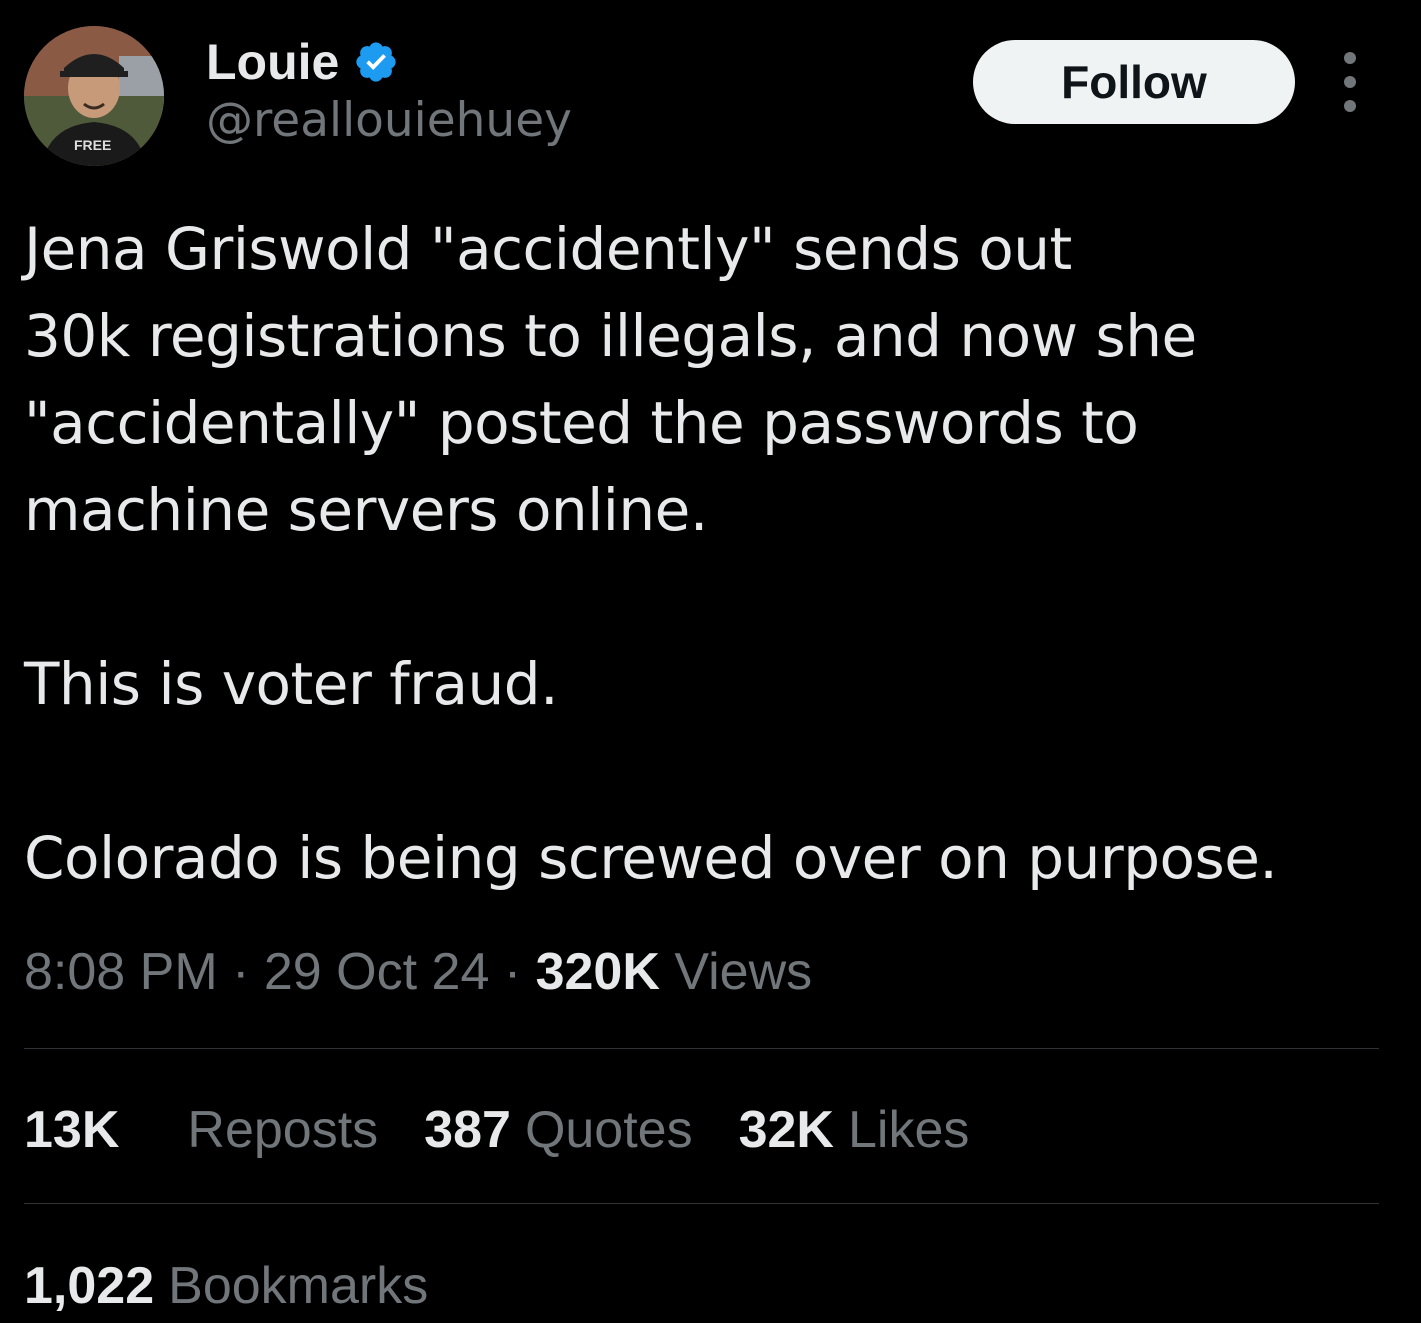  I want to click on likes-count: 32K, so click(786, 1130).